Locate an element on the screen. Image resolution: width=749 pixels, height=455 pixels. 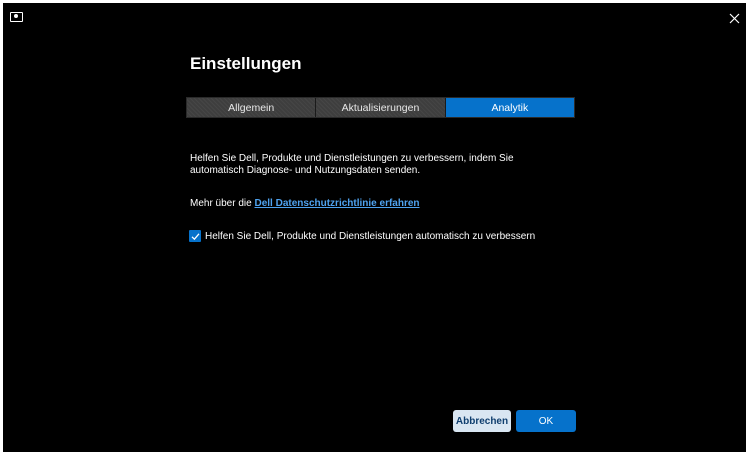
cancel-button: Abbrechen is located at coordinates (482, 421).